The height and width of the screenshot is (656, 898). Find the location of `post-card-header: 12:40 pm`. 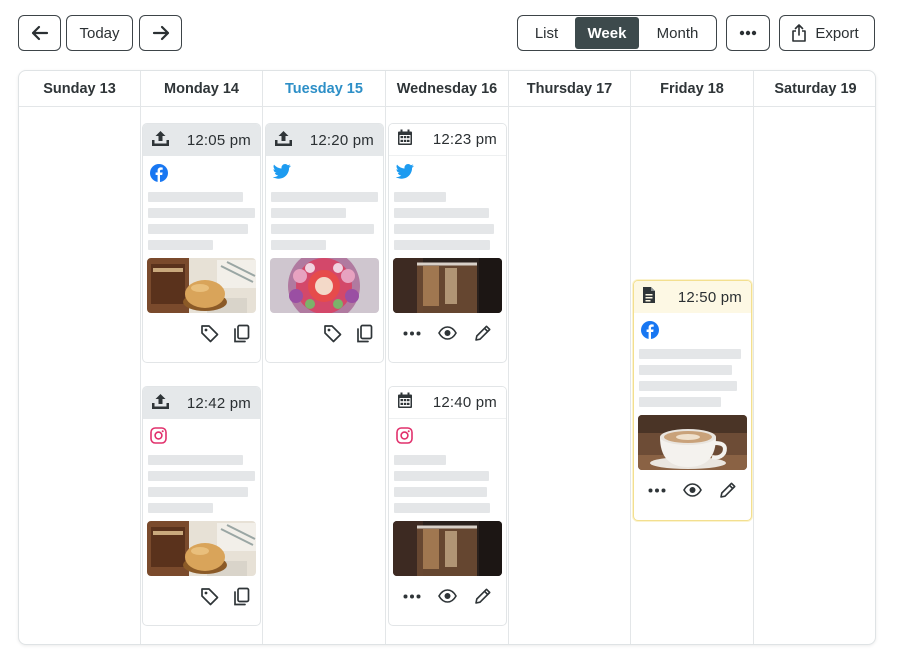

post-card-header: 12:40 pm is located at coordinates (447, 403).